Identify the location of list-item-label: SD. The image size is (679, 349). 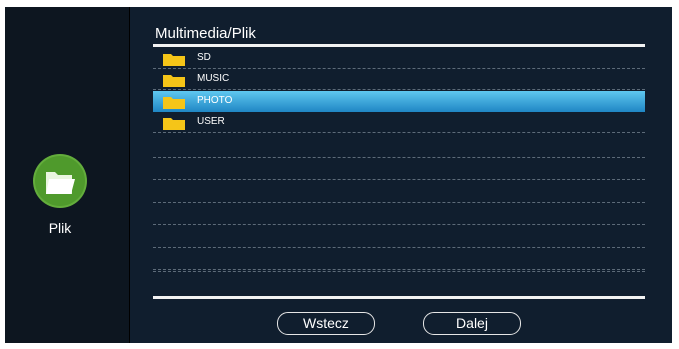
(204, 57).